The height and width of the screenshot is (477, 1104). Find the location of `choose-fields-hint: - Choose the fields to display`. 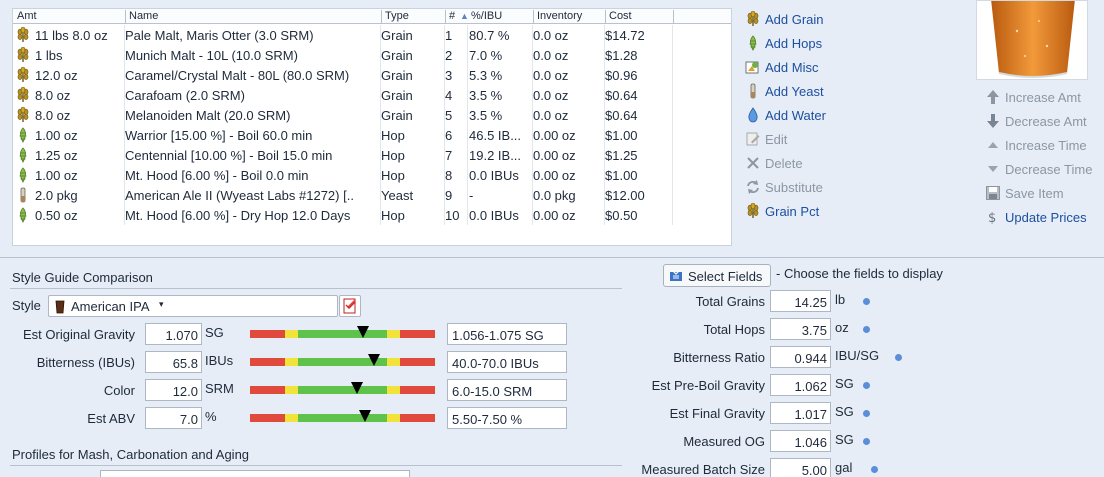

choose-fields-hint: - Choose the fields to display is located at coordinates (859, 273).